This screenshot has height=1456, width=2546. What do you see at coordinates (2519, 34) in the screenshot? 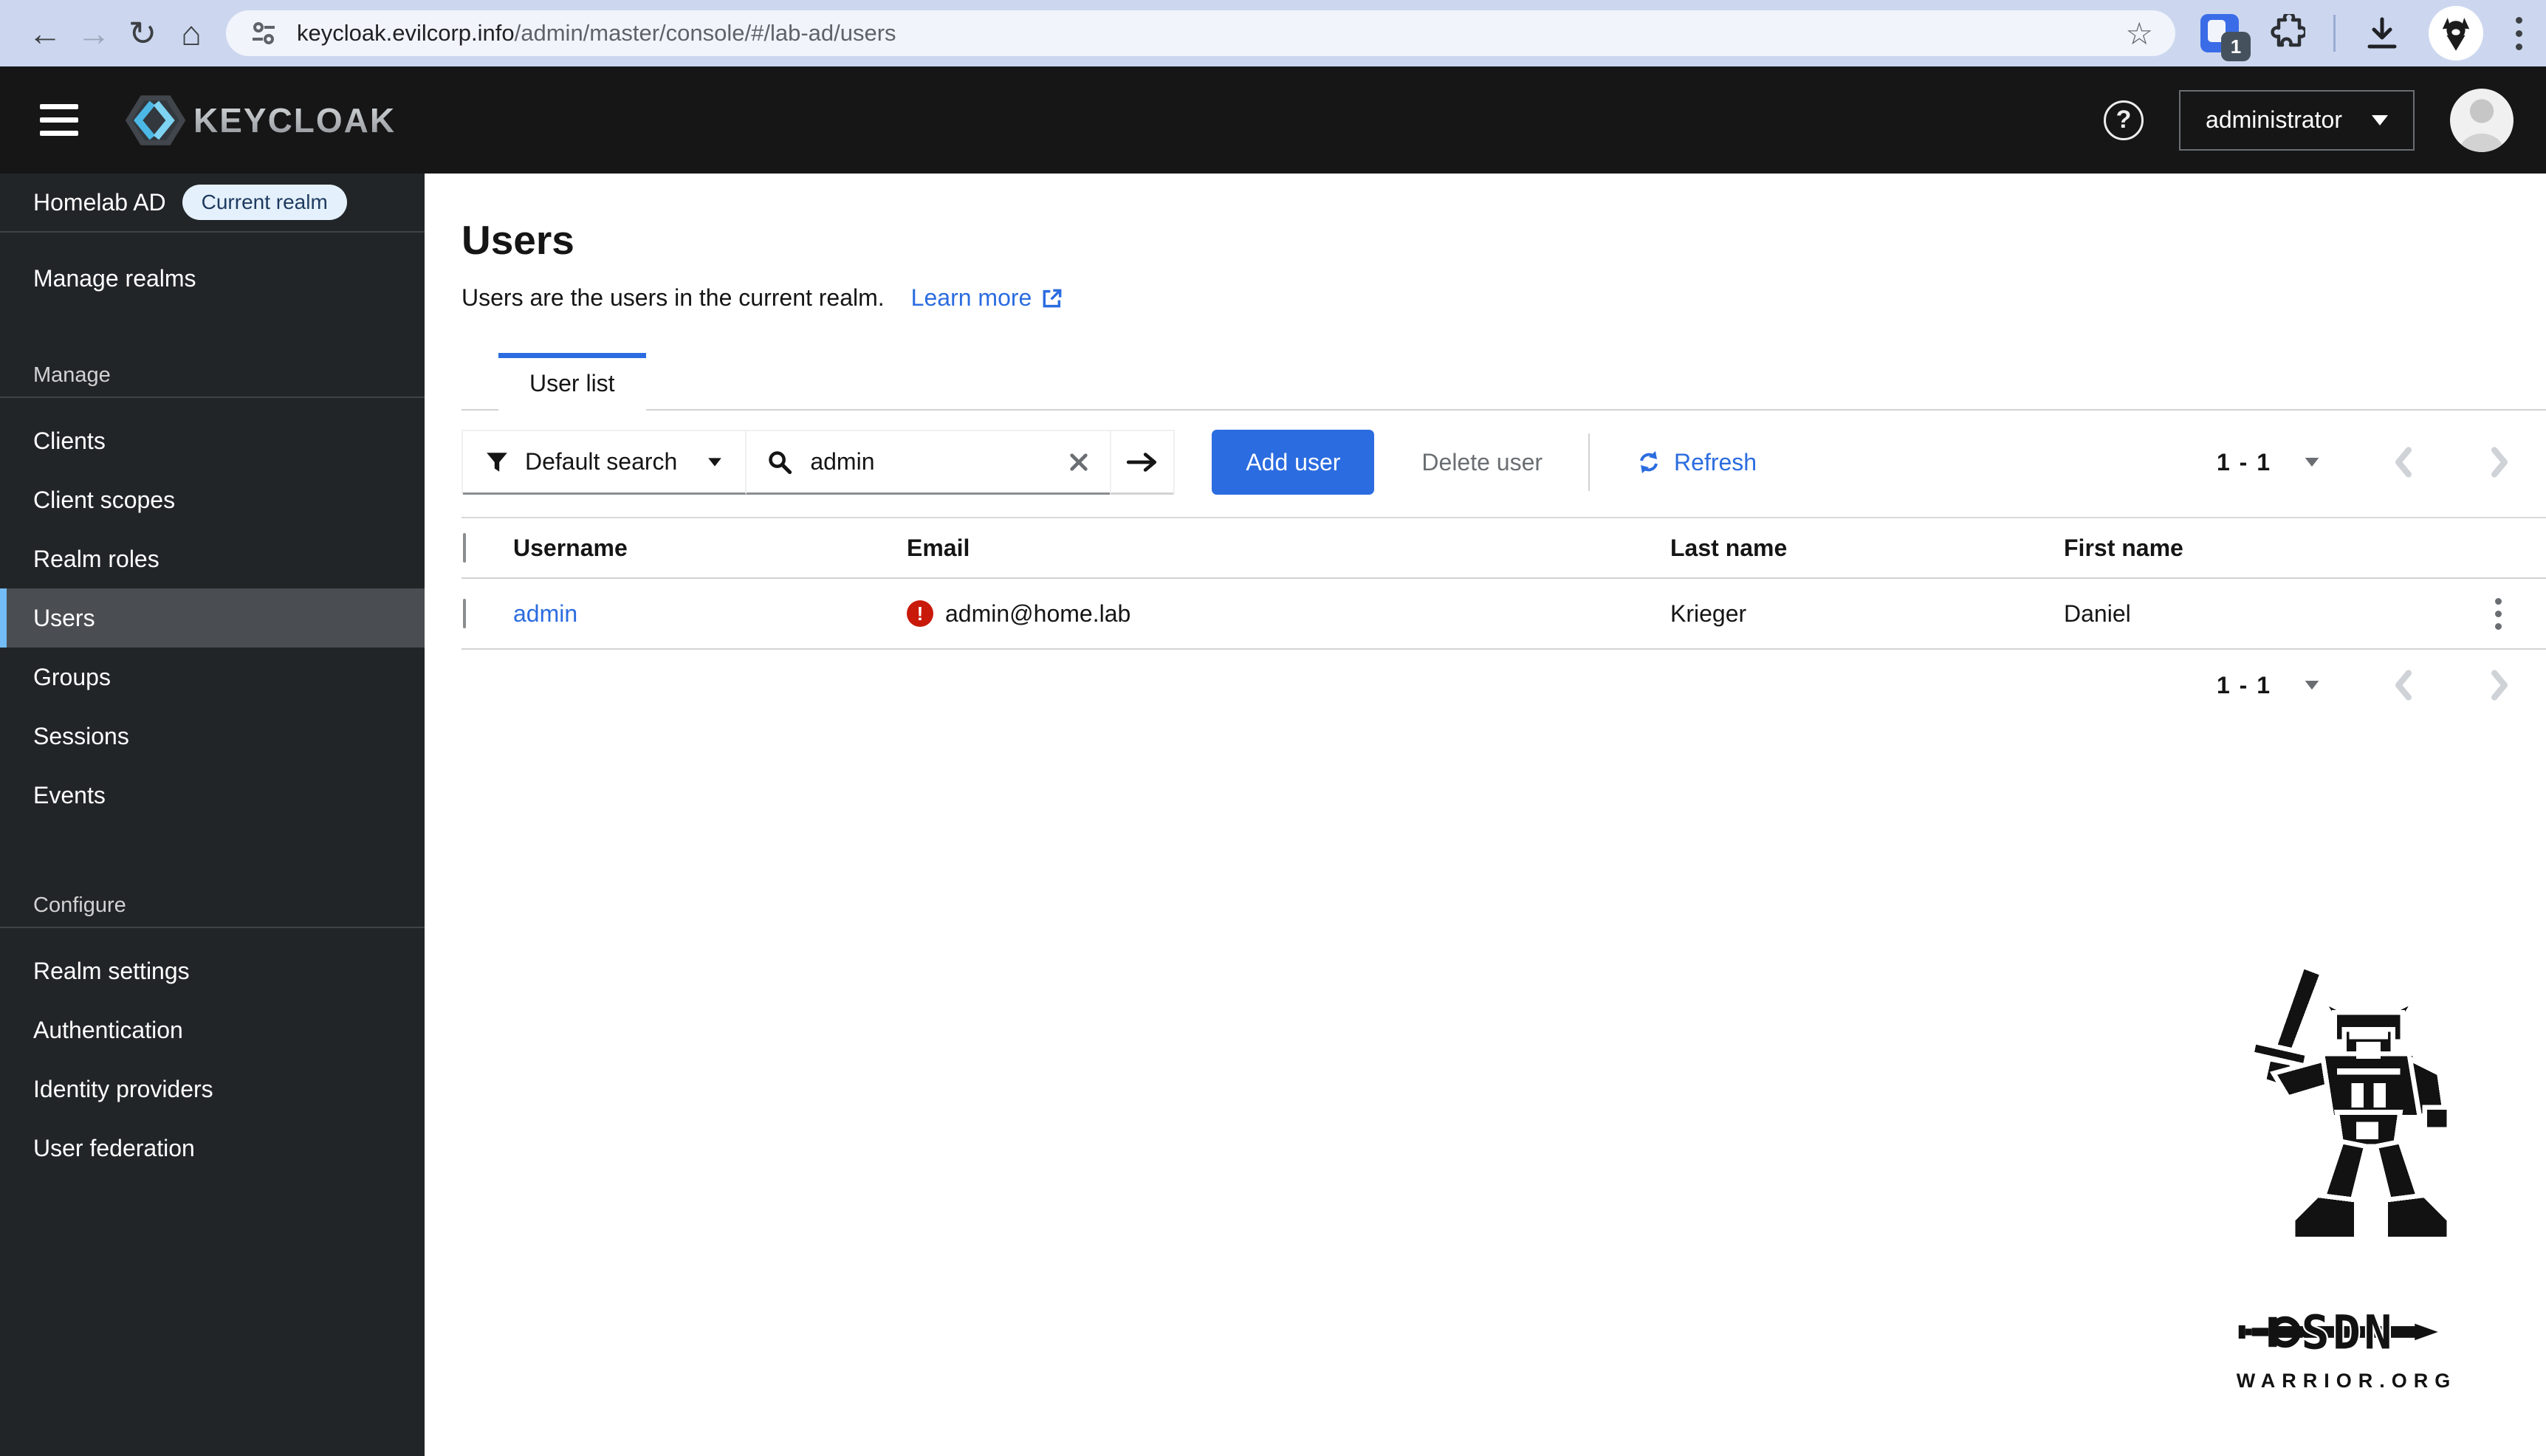
I see `browser-menu-icon` at bounding box center [2519, 34].